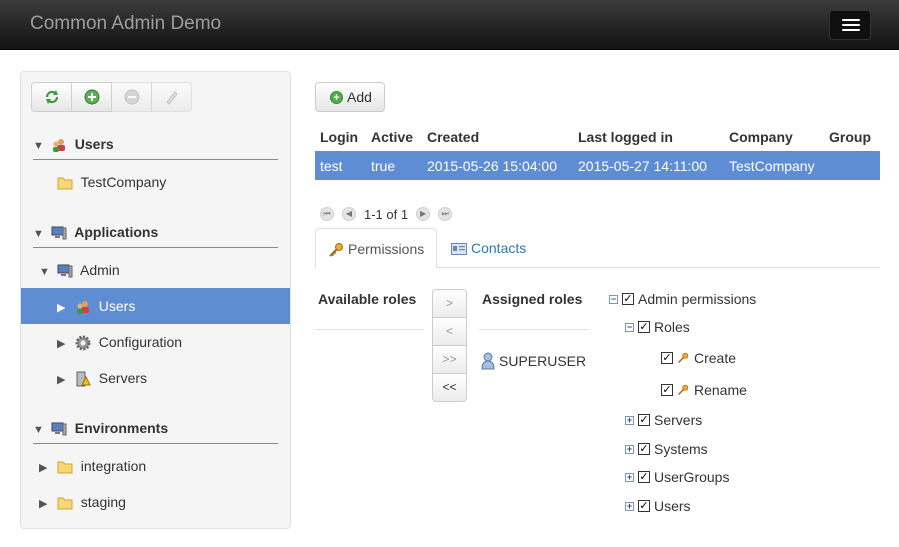  Describe the element at coordinates (83, 343) in the screenshot. I see `gear-icon` at that location.